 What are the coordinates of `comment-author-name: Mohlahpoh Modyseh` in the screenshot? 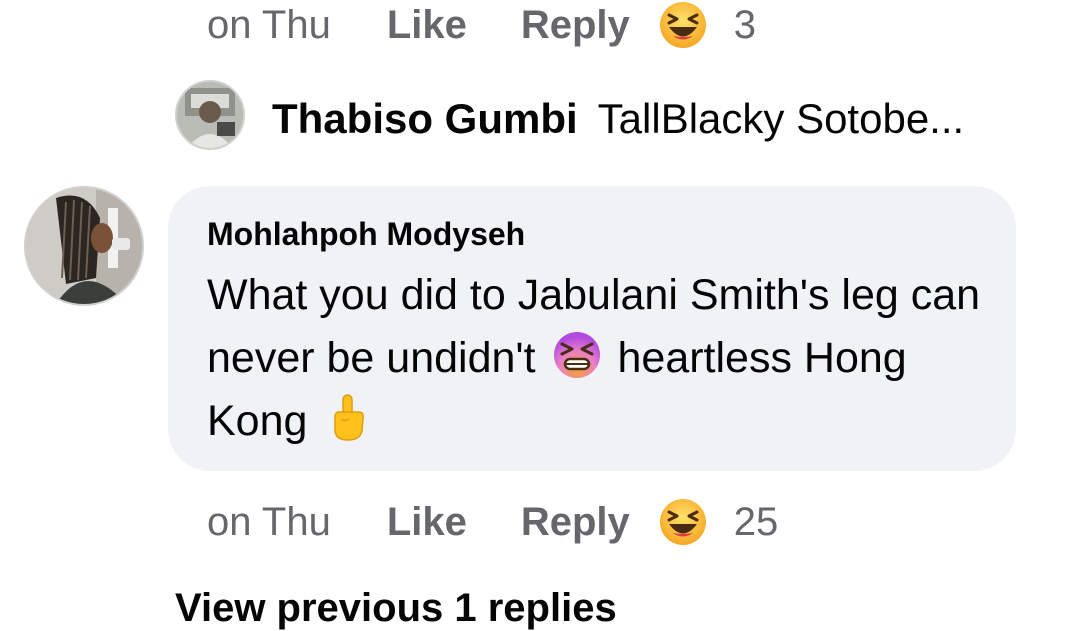 It's located at (366, 234).